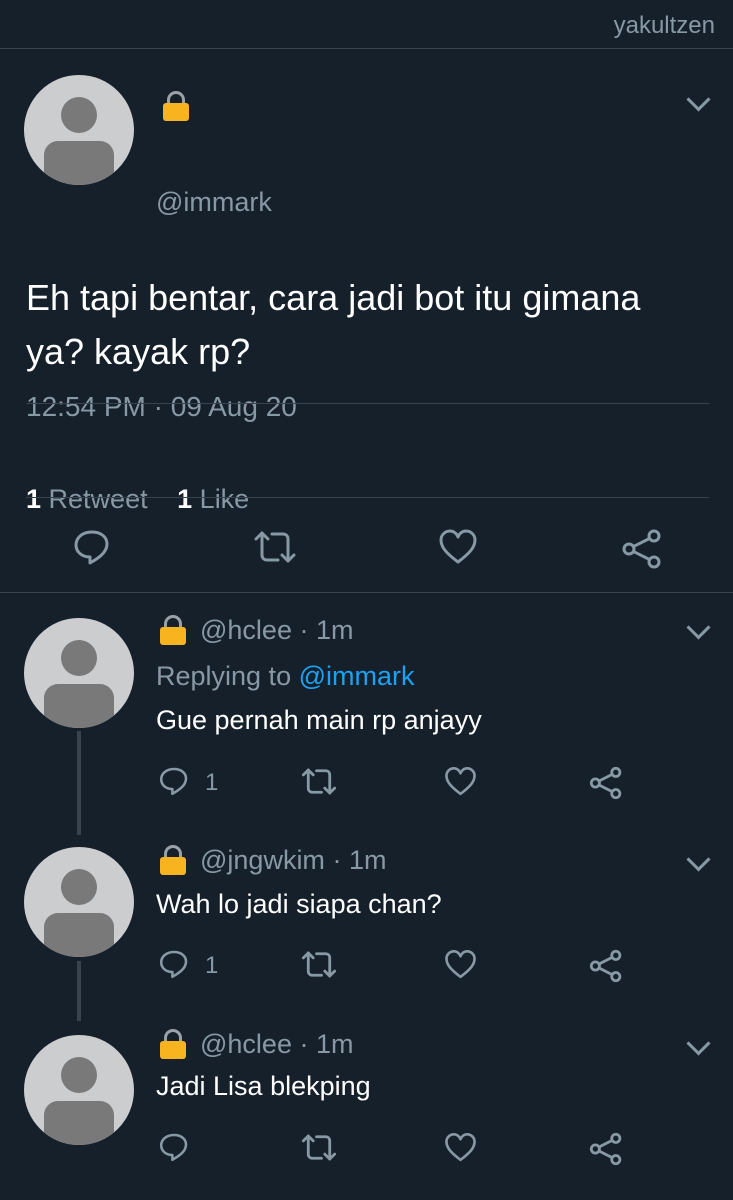  I want to click on reply-header: @jngwkim · 1m, so click(293, 860).